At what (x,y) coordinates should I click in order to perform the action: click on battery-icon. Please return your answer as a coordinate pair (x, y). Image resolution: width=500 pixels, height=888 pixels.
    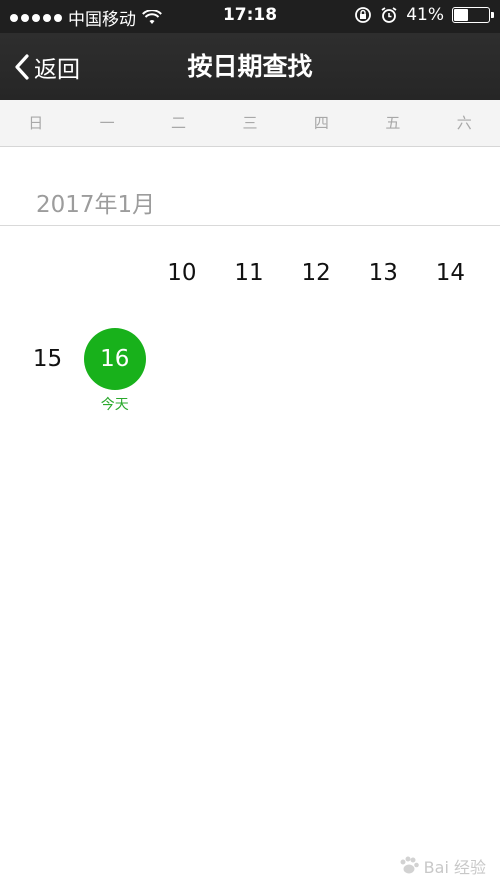
    Looking at the image, I should click on (473, 15).